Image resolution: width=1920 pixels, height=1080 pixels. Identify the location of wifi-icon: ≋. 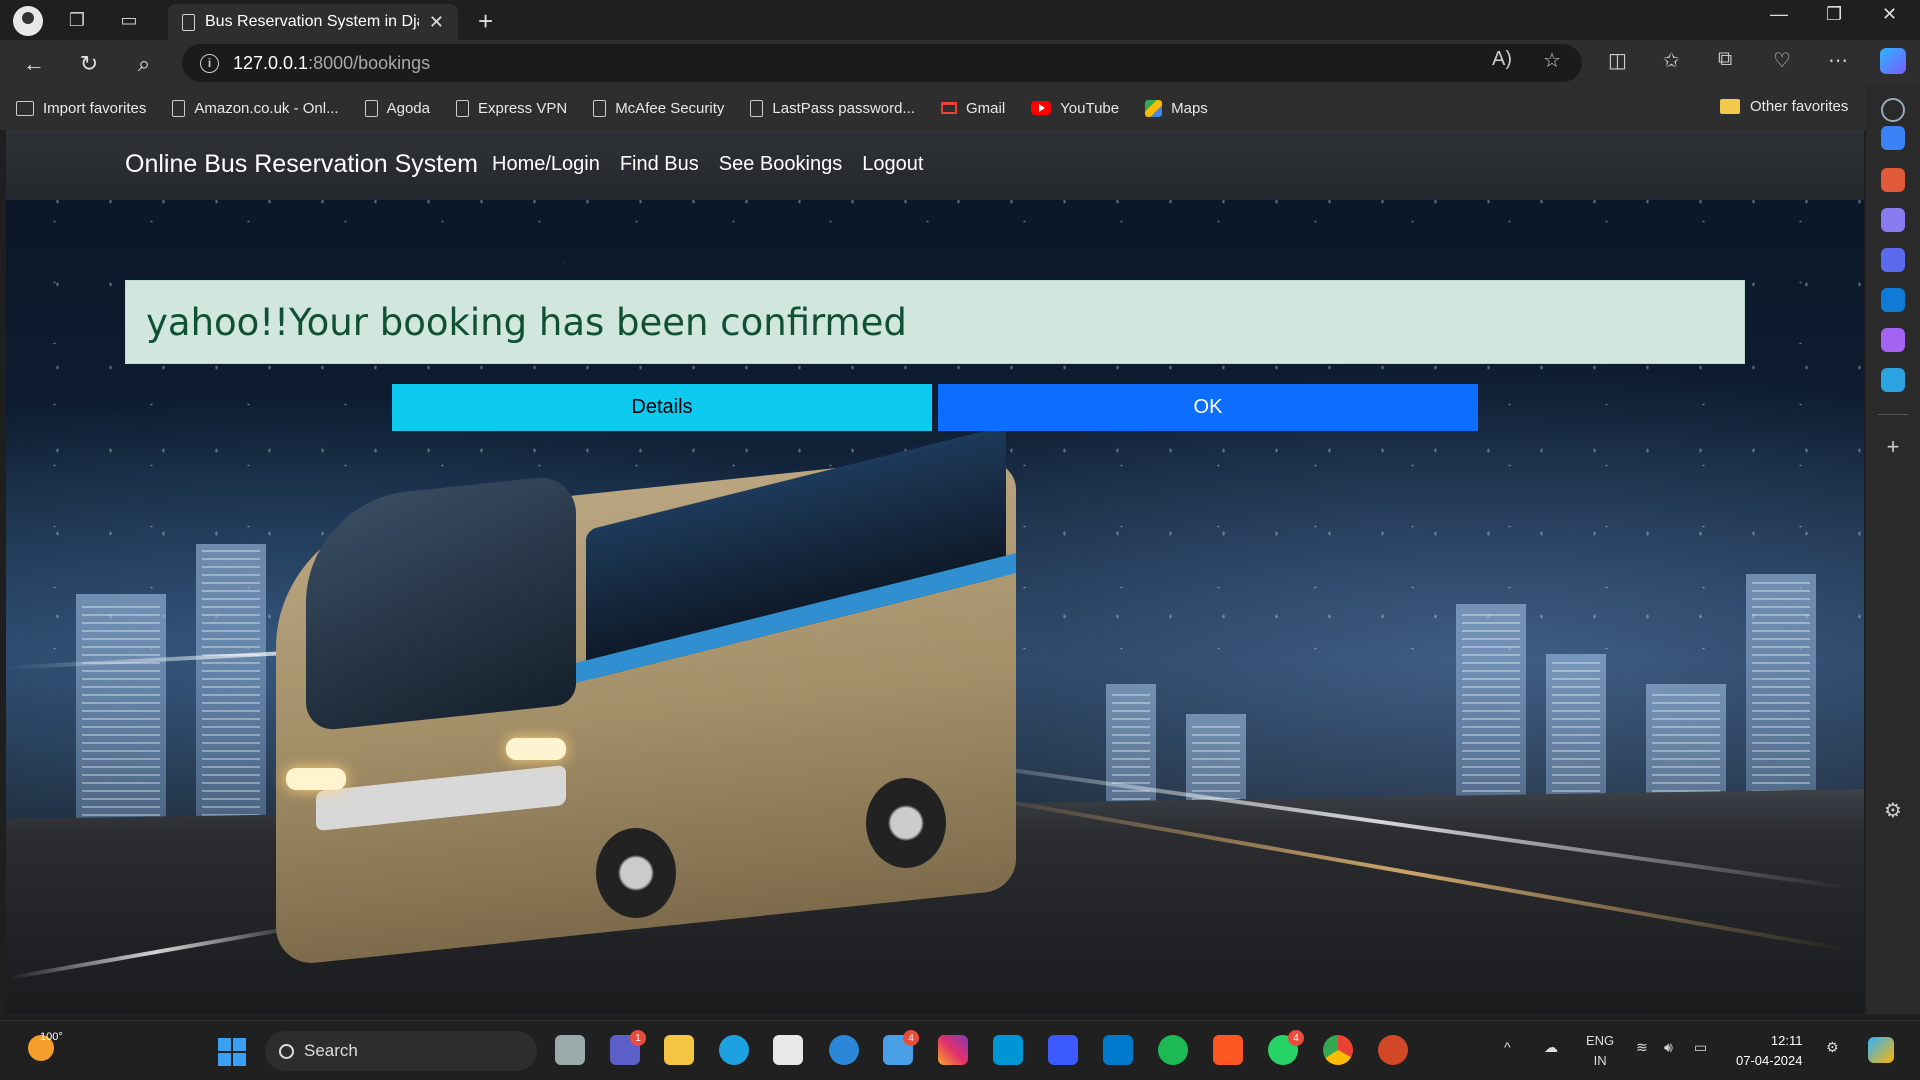
(1642, 1047).